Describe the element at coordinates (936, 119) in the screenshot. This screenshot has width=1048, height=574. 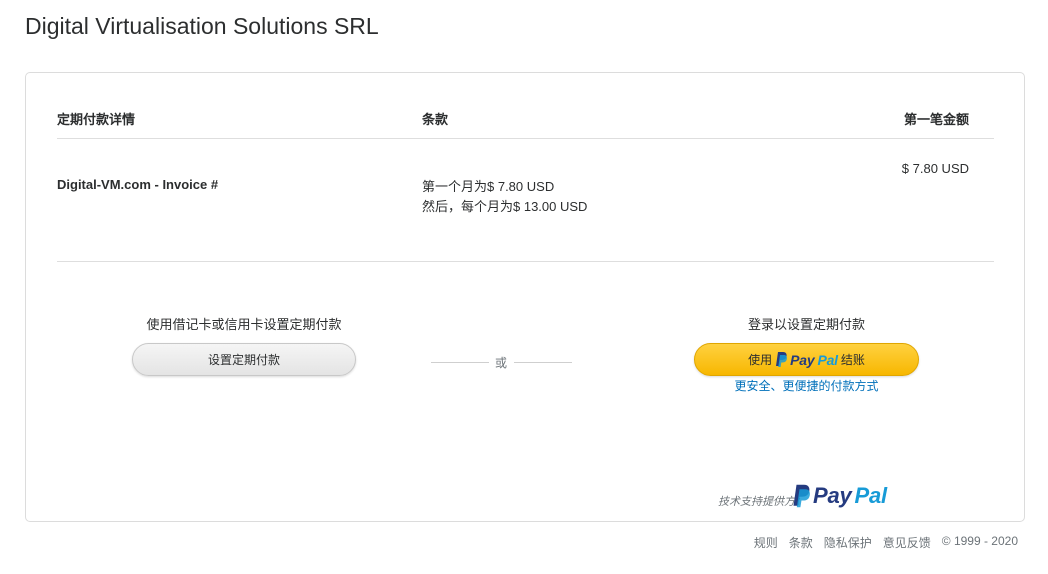
I see `header-first-amount: 第一笔金额` at that location.